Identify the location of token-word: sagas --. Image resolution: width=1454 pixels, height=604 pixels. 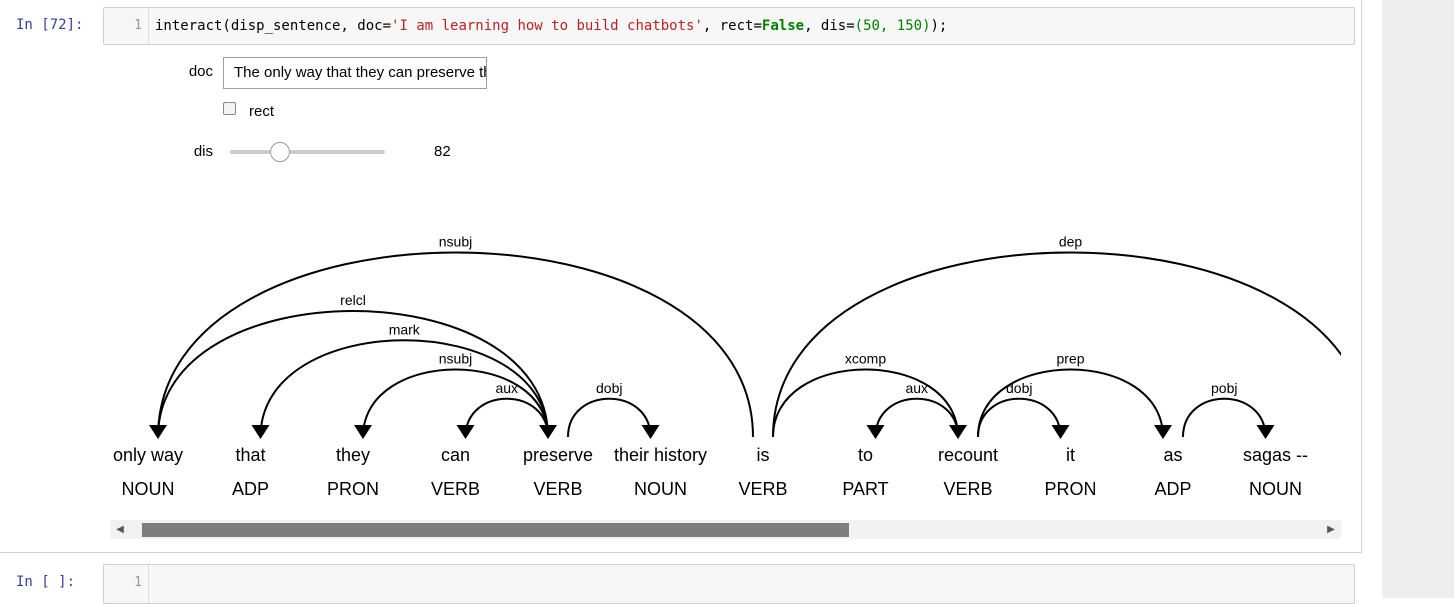
(1275, 455).